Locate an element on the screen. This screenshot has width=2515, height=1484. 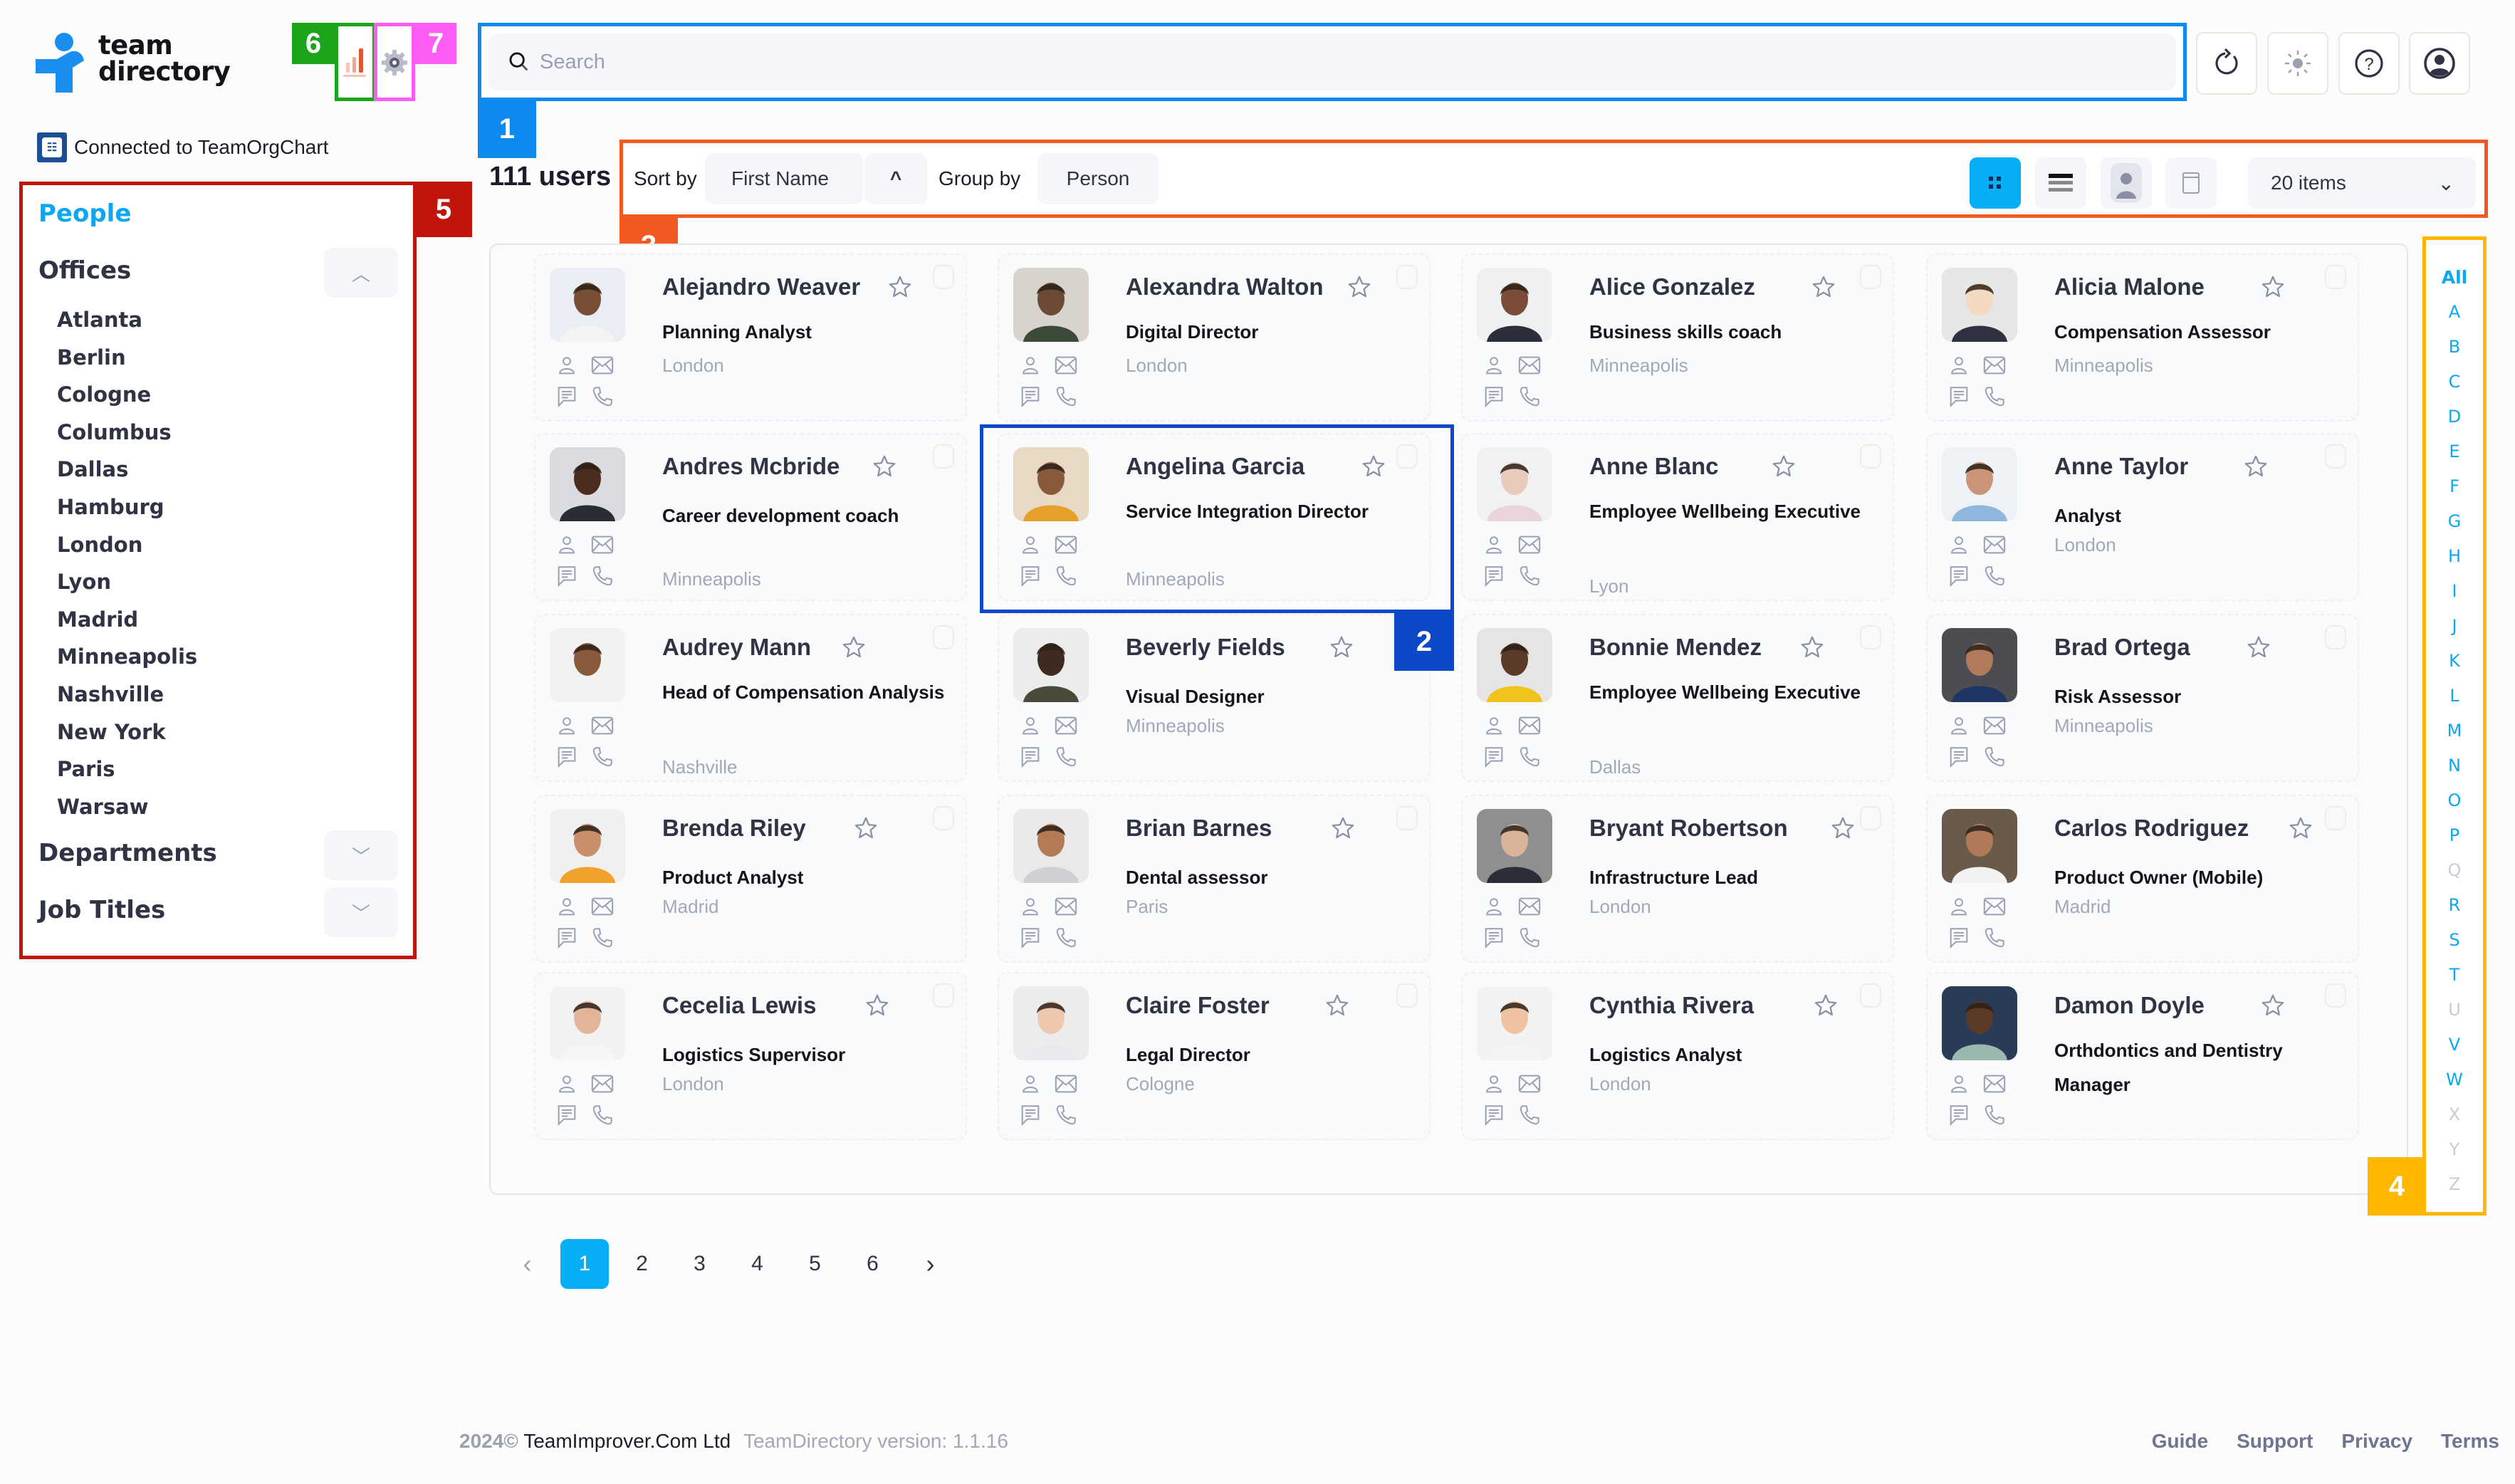
job-titles-expand-toggle: ﹀ is located at coordinates (361, 912).